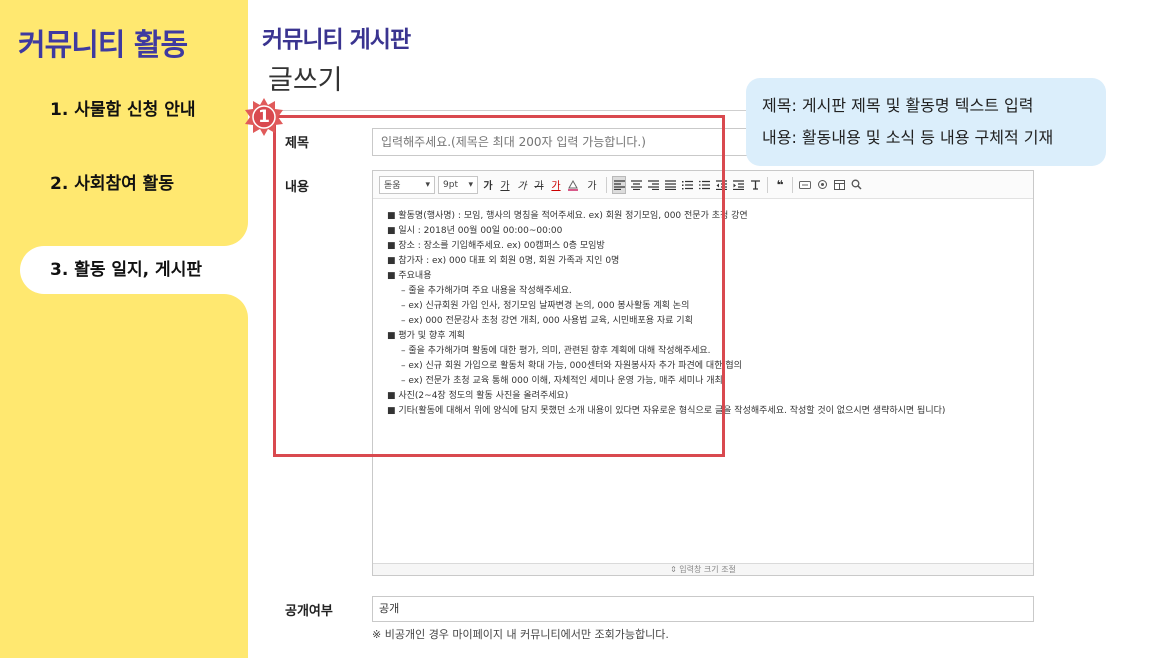  Describe the element at coordinates (336, 40) in the screenshot. I see `page-title: 커뮤니티 게시판` at that location.